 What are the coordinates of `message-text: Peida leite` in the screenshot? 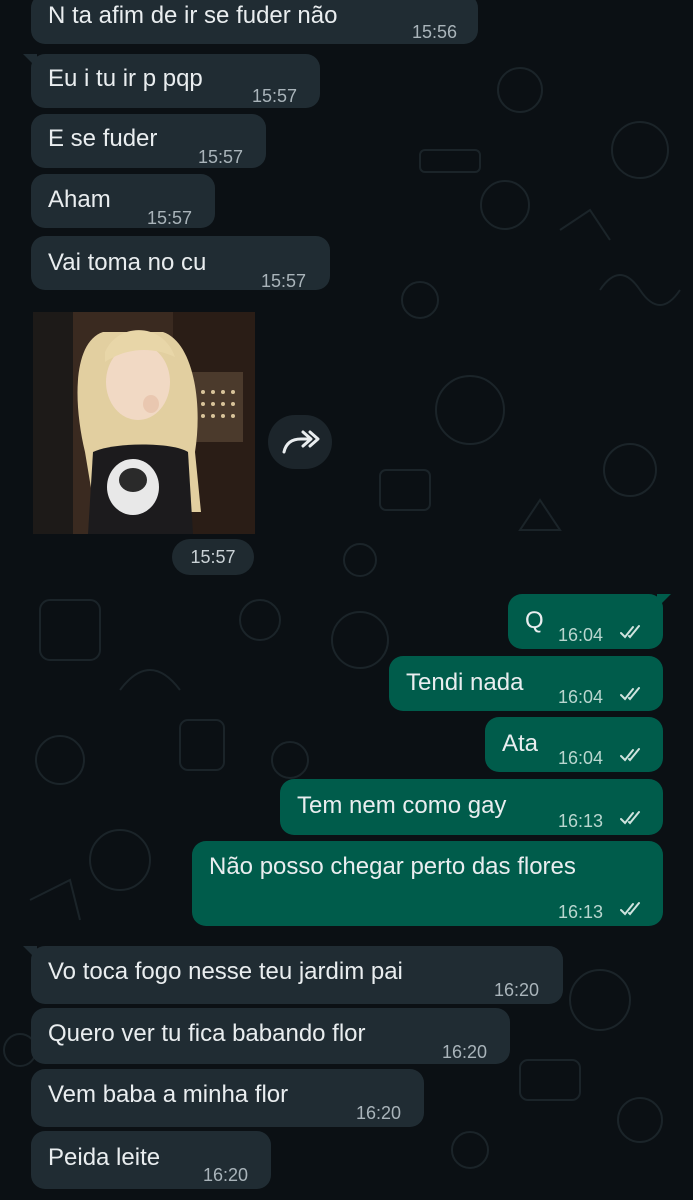 It's located at (104, 1157).